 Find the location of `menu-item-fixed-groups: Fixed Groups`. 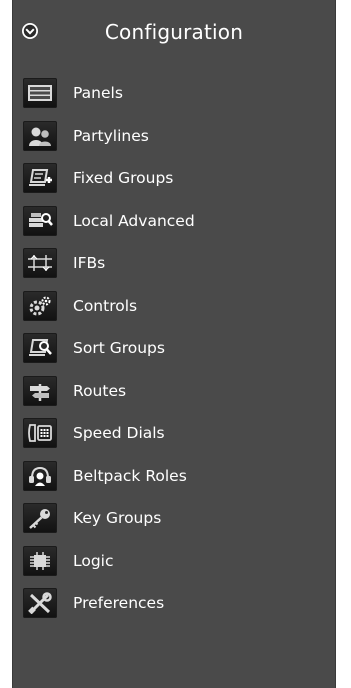

menu-item-fixed-groups: Fixed Groups is located at coordinates (174, 178).